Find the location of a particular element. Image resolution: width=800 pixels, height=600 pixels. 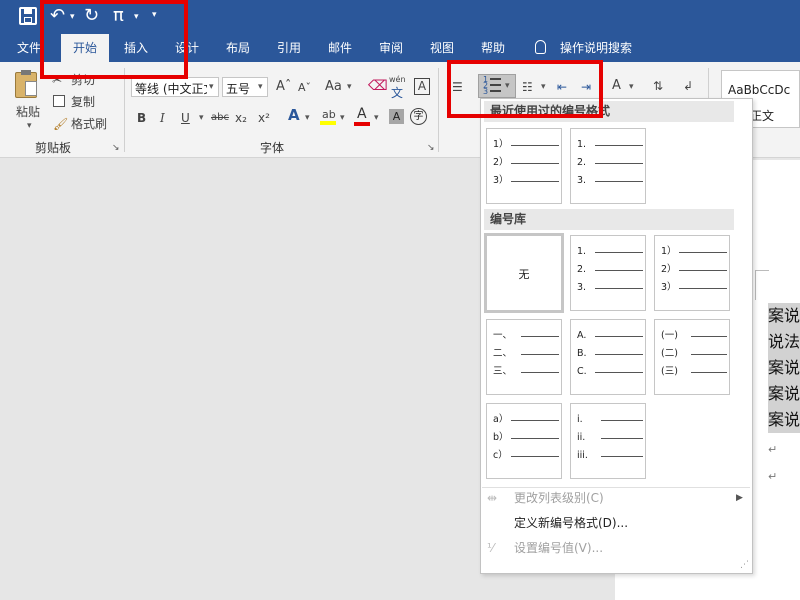

menu-divider is located at coordinates (616, 487).